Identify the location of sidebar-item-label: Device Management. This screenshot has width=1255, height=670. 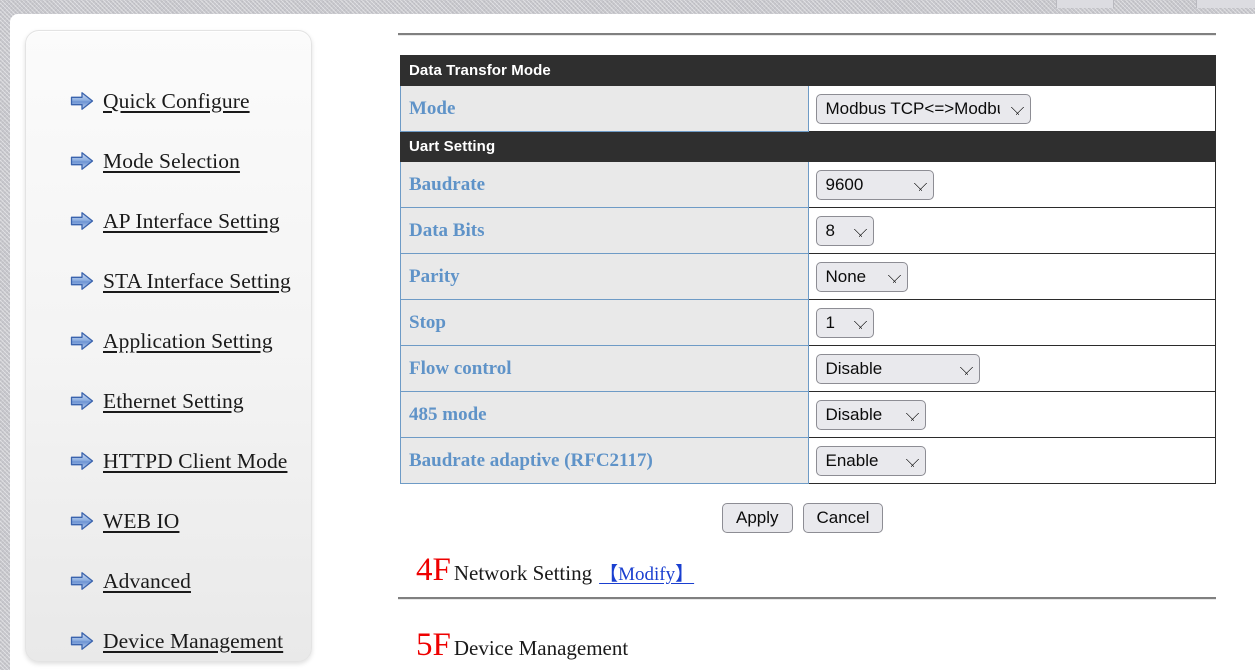
(193, 640).